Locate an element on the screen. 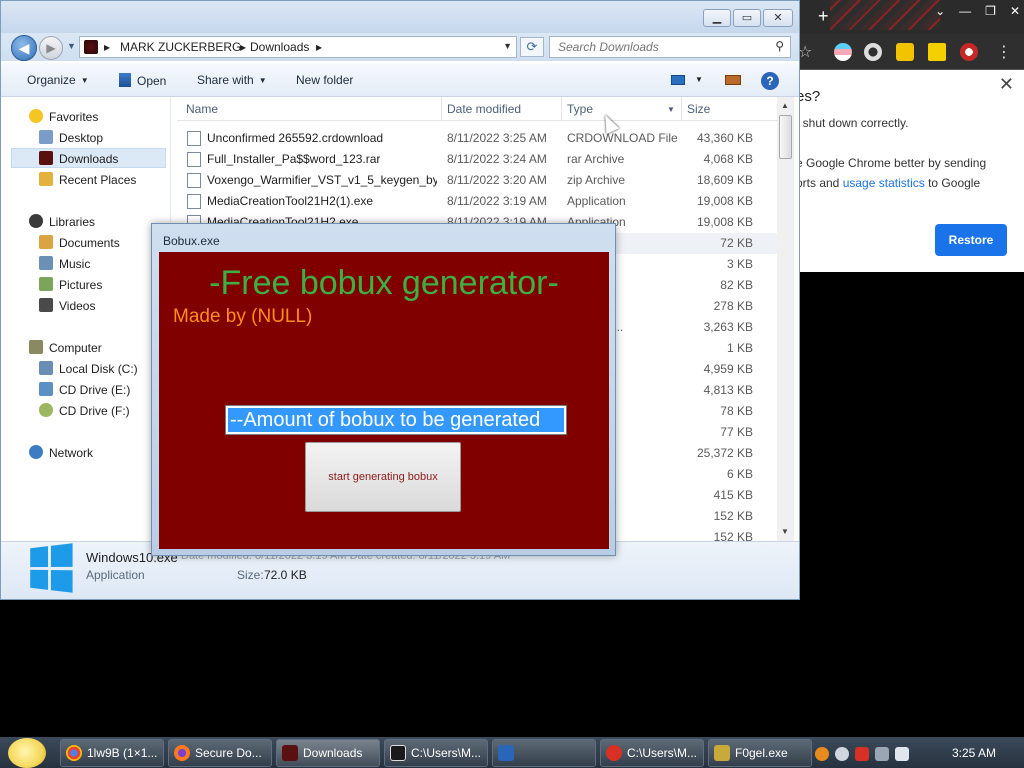 Image resolution: width=1024 pixels, height=768 pixels. nav-local-disk: Local Disk (C:) is located at coordinates (88, 369).